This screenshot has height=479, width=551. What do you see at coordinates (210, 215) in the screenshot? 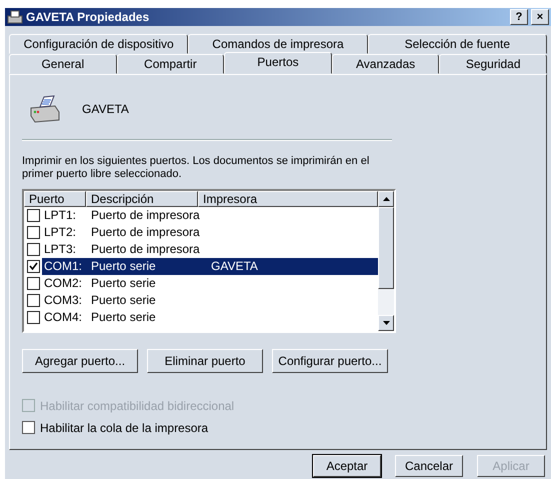
I see `port-row: LPT1: Puerto de impresora` at bounding box center [210, 215].